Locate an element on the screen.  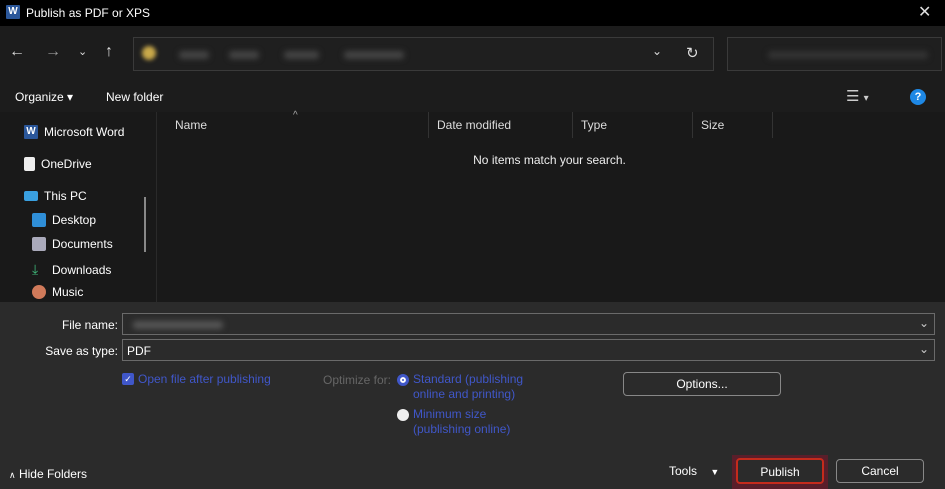
column-header-size: Size is located at coordinates (733, 125).